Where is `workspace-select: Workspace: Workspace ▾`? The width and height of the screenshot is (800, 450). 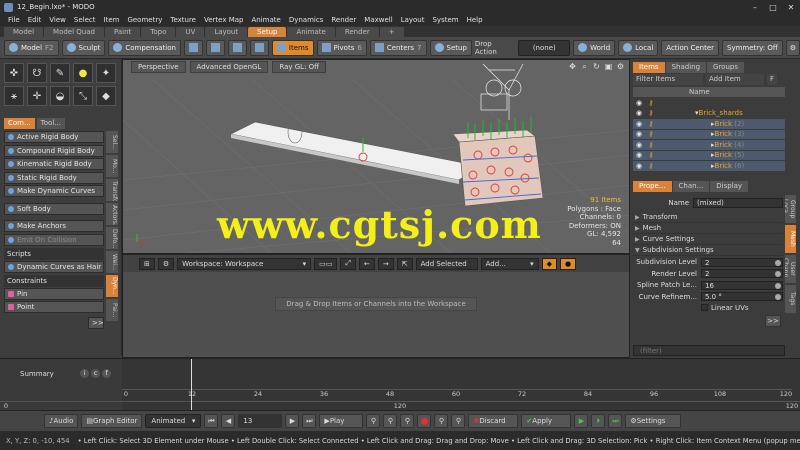
workspace-select: Workspace: Workspace ▾ is located at coordinates (244, 263).